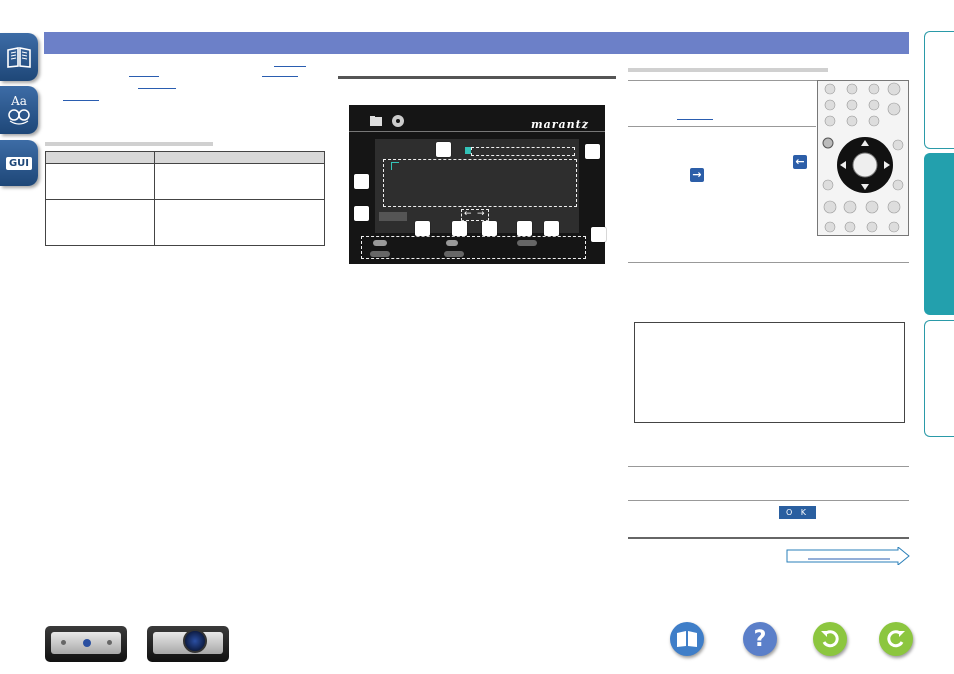  Describe the element at coordinates (768, 538) in the screenshot. I see `section-end-rule` at that location.